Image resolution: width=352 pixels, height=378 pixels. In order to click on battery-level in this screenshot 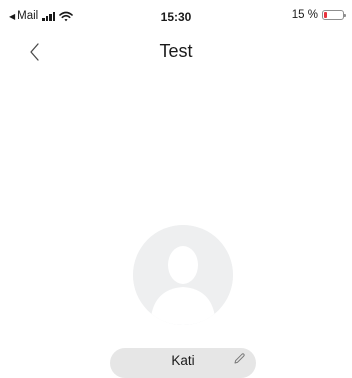, I will do `click(325, 15)`.